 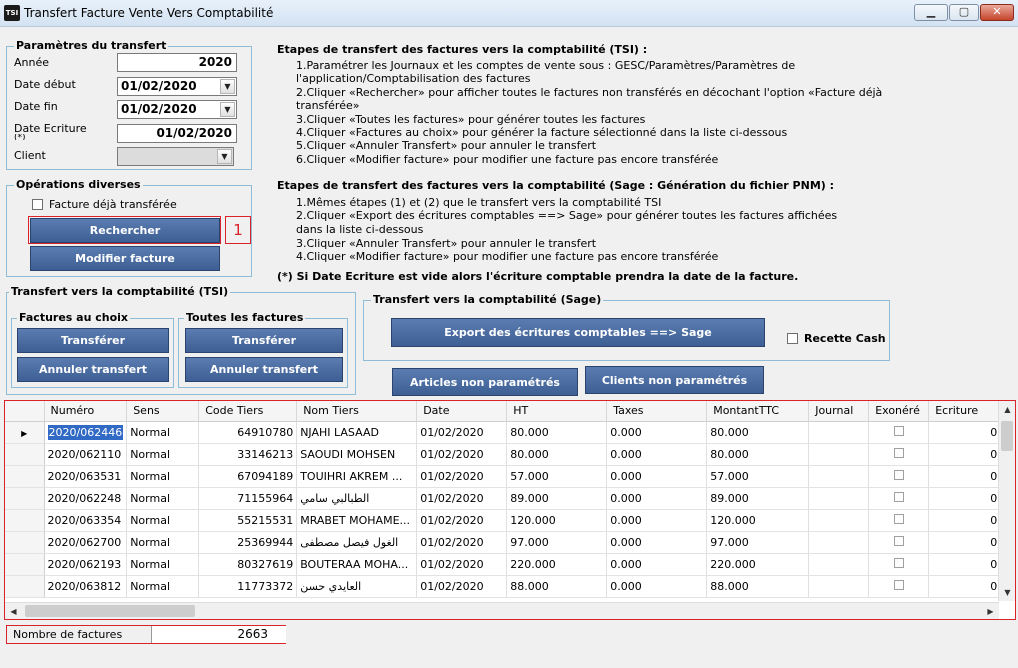 I want to click on cell-code: 55215531, so click(x=248, y=520).